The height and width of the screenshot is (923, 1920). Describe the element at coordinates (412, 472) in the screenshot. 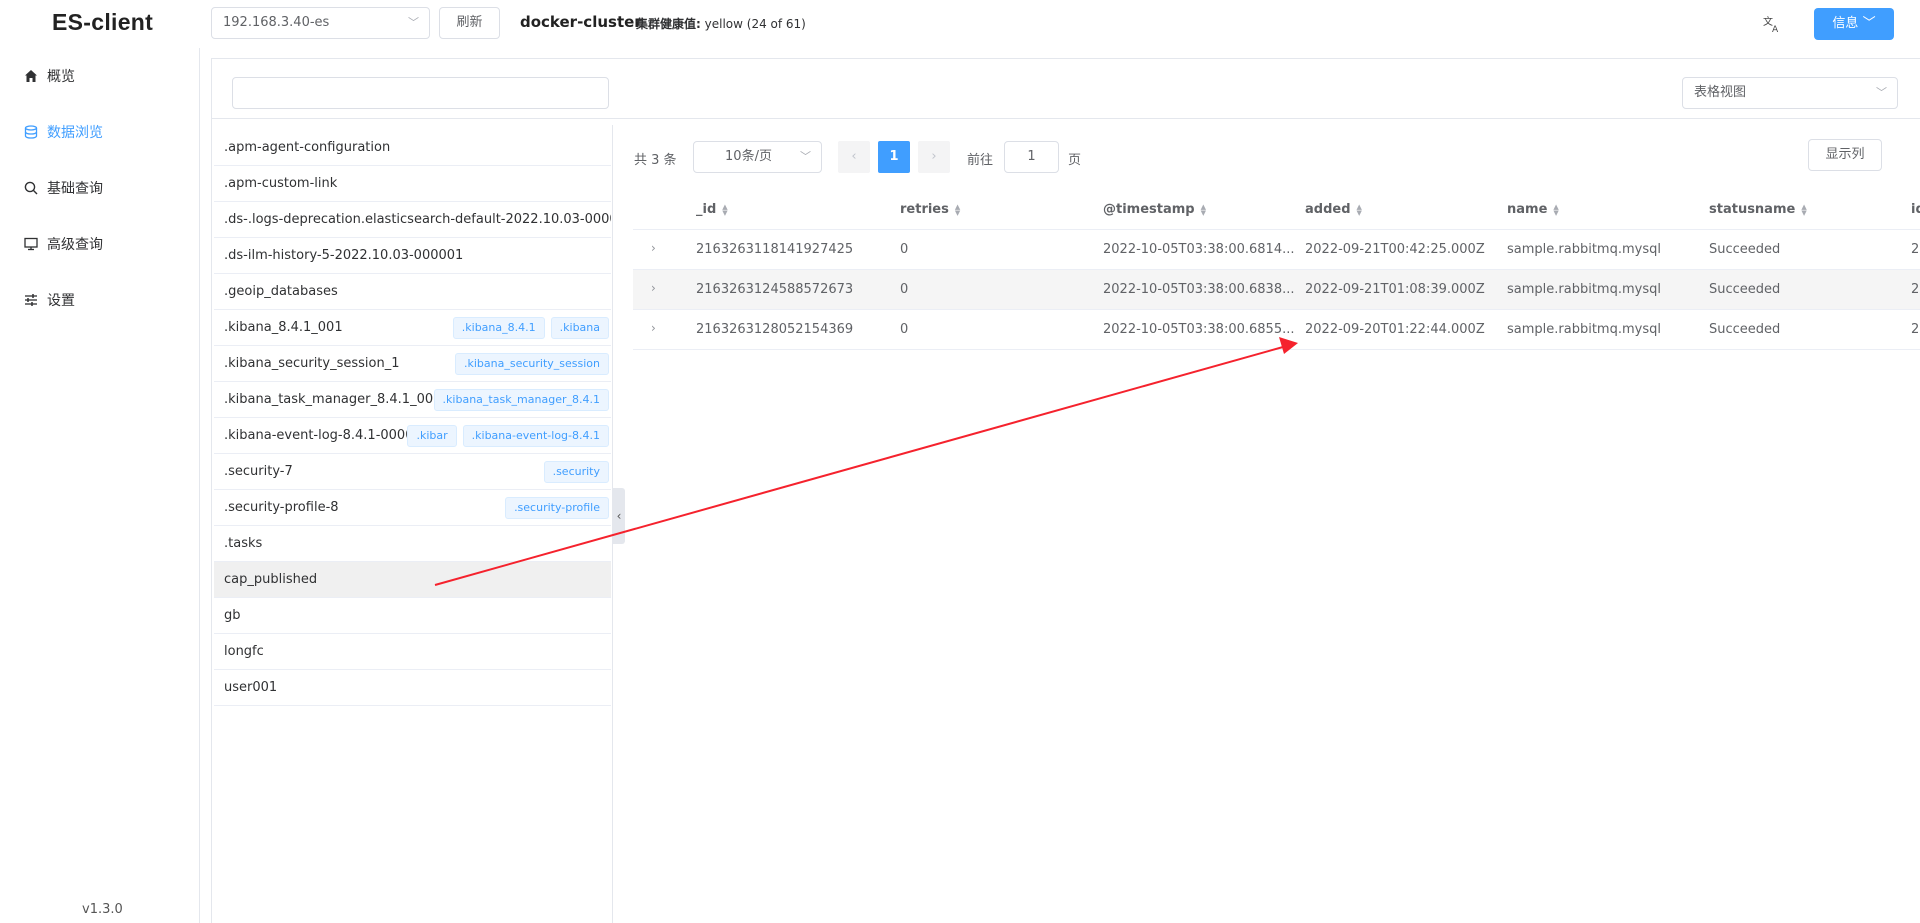

I see `index-item: .security-7 .security` at that location.